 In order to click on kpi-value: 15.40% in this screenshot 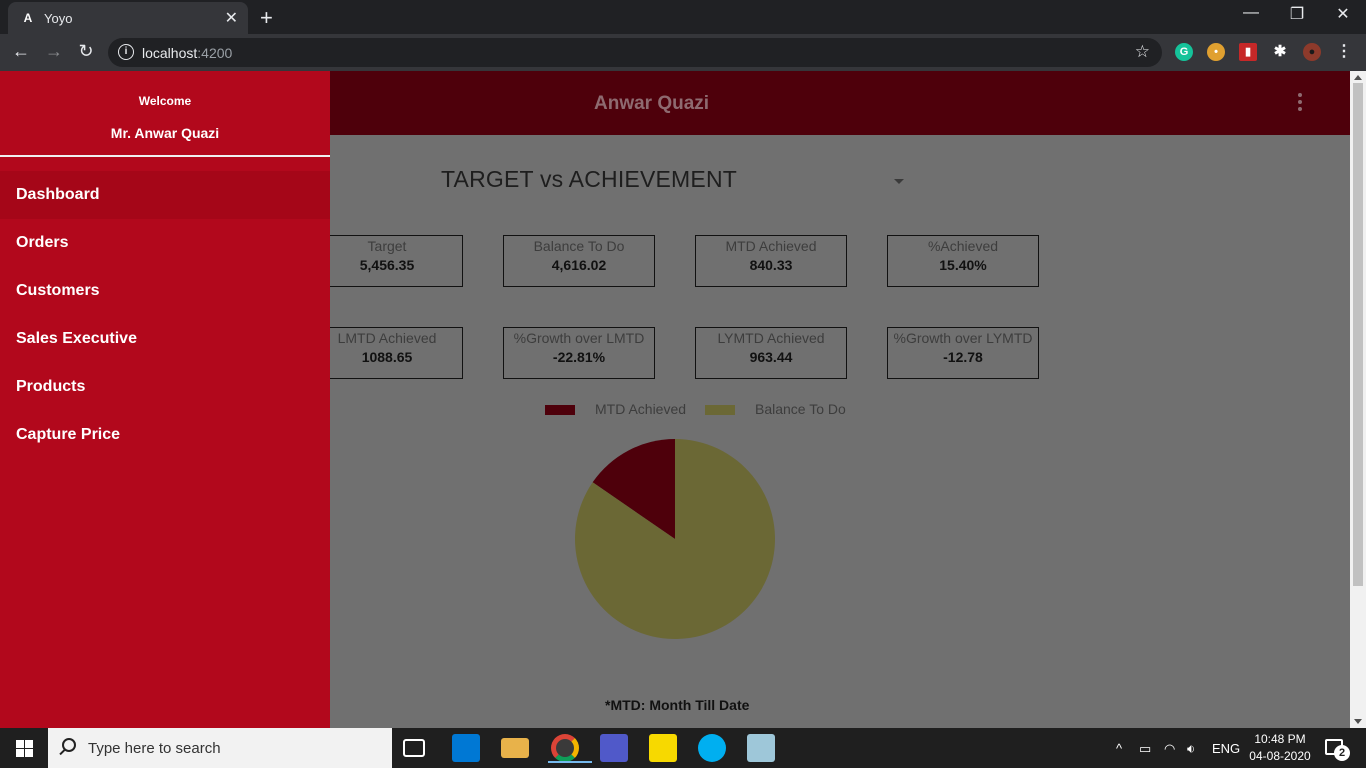, I will do `click(963, 265)`.